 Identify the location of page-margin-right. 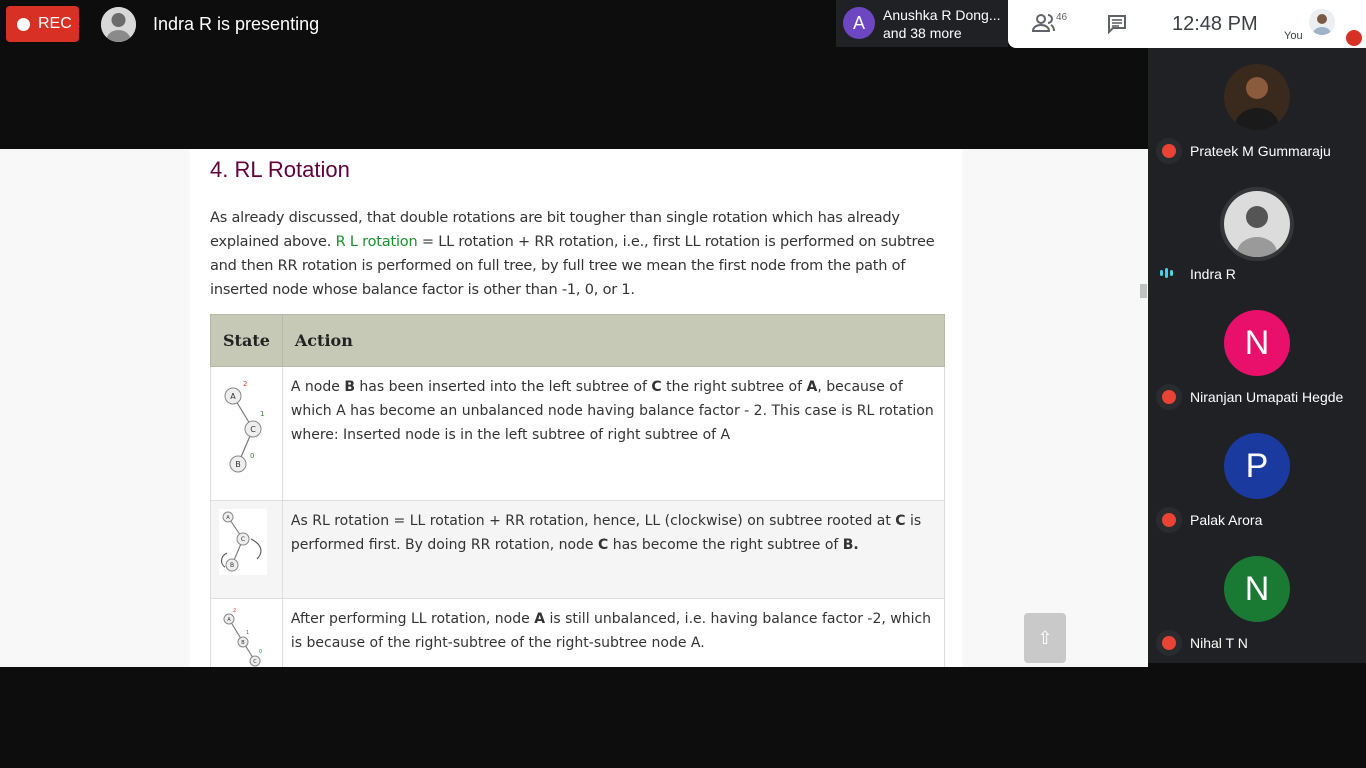
(1055, 408).